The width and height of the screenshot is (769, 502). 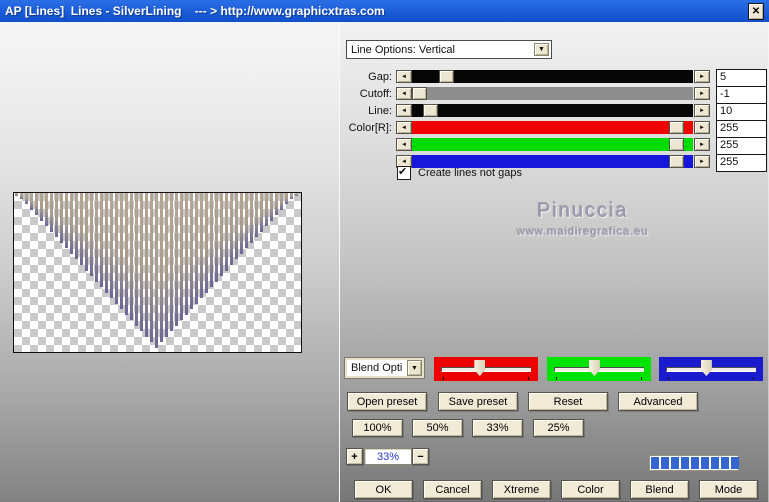 I want to click on blend-button: Blend, so click(x=659, y=489).